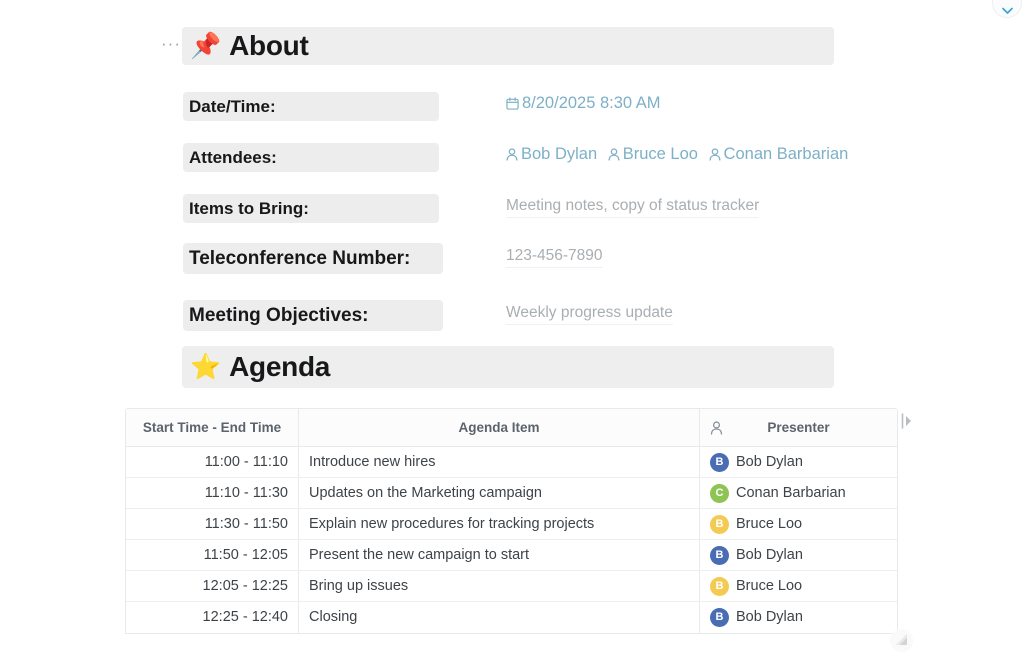 The width and height of the screenshot is (1024, 663). Describe the element at coordinates (313, 315) in the screenshot. I see `field-label-meeting-objectives: Meeting Objectives:` at that location.